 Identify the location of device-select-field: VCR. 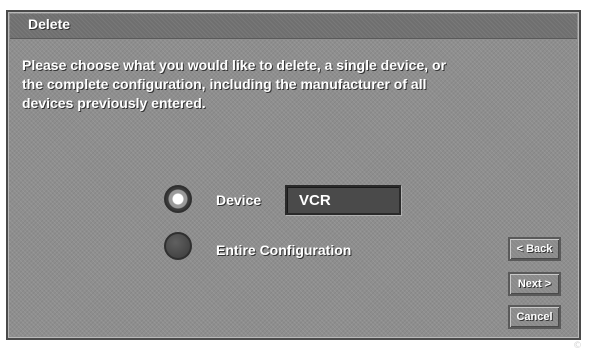
(343, 200).